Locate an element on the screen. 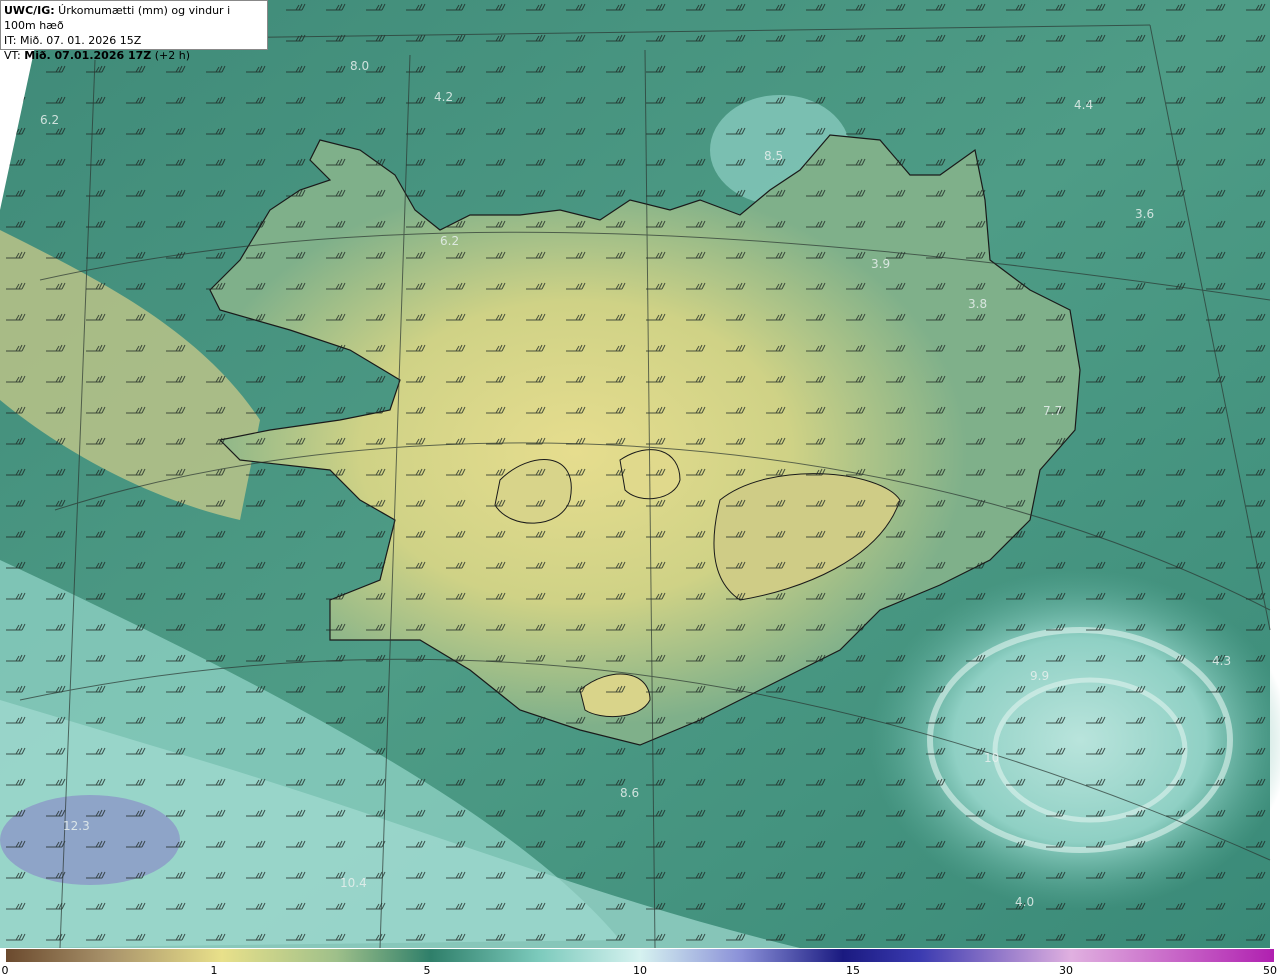 The width and height of the screenshot is (1280, 978). map-label: 9.9 is located at coordinates (1039, 676).